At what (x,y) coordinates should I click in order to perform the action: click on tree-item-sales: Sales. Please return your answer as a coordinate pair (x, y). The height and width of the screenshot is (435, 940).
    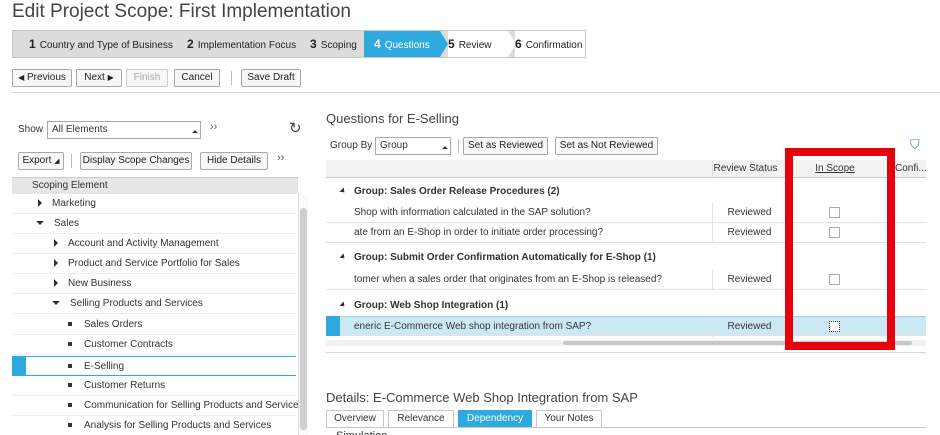
    Looking at the image, I should click on (154, 224).